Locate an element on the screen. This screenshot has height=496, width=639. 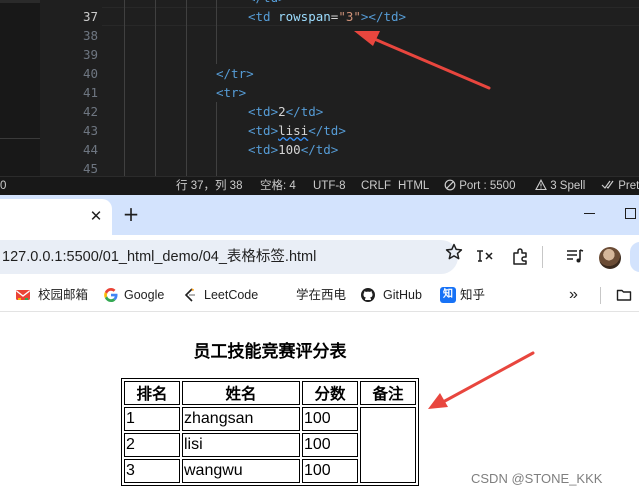
status-left-item: 0 is located at coordinates (3, 186).